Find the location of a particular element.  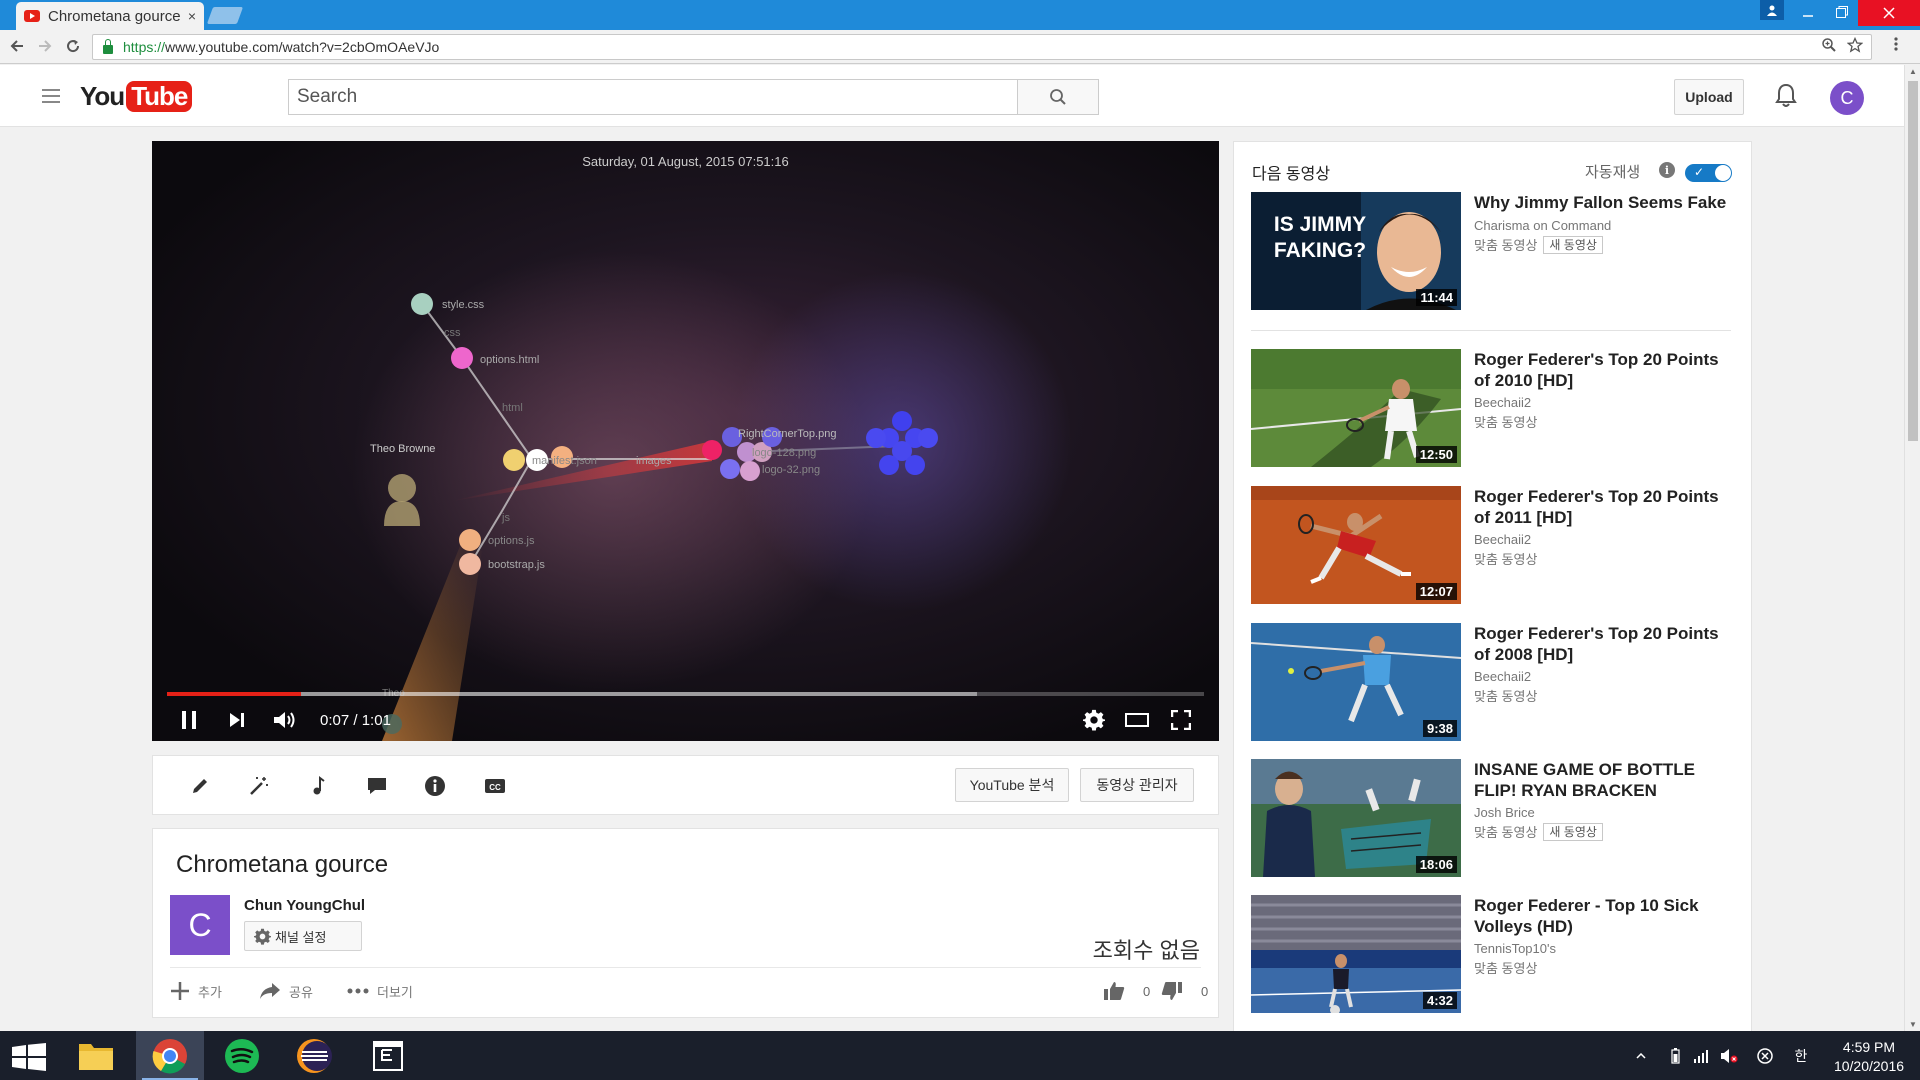

upload-button: Upload is located at coordinates (1709, 97).